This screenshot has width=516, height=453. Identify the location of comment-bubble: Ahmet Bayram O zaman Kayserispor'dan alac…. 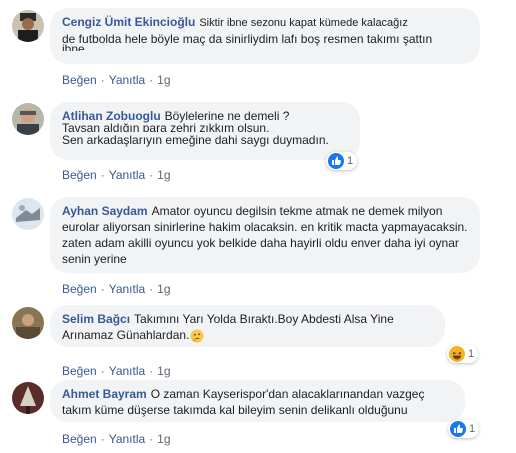
(257, 401).